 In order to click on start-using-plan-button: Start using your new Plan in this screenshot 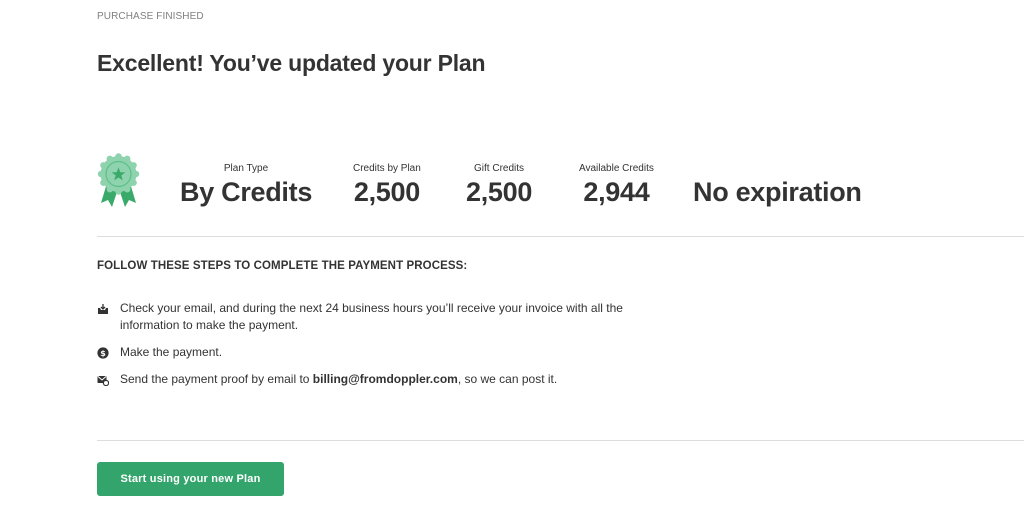, I will do `click(190, 479)`.